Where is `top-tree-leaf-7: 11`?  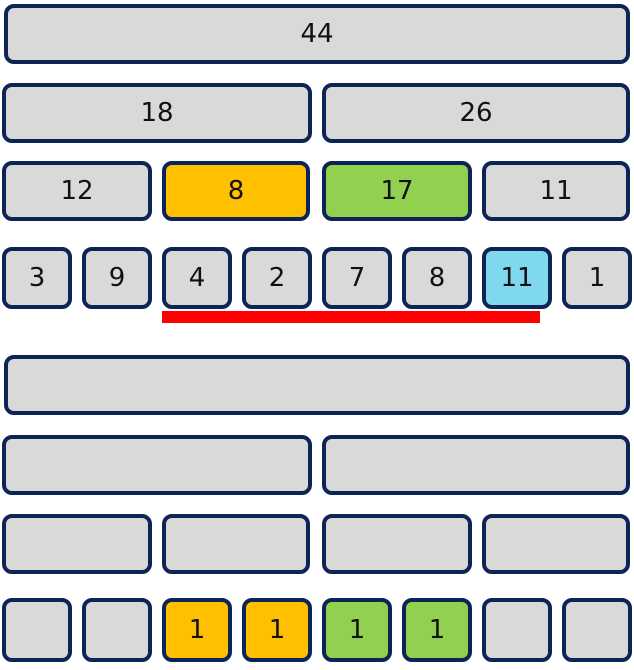
top-tree-leaf-7: 11 is located at coordinates (517, 278).